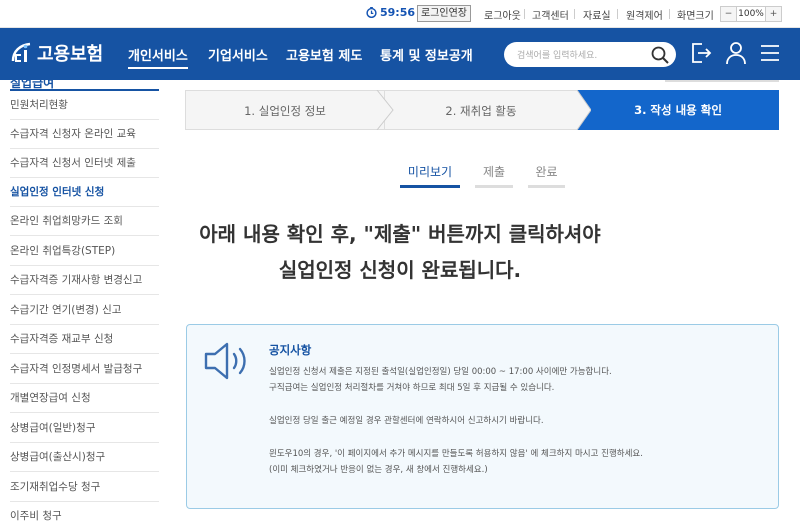 Image resolution: width=800 pixels, height=524 pixels. Describe the element at coordinates (444, 13) in the screenshot. I see `relogin-button: 로그인연장` at that location.